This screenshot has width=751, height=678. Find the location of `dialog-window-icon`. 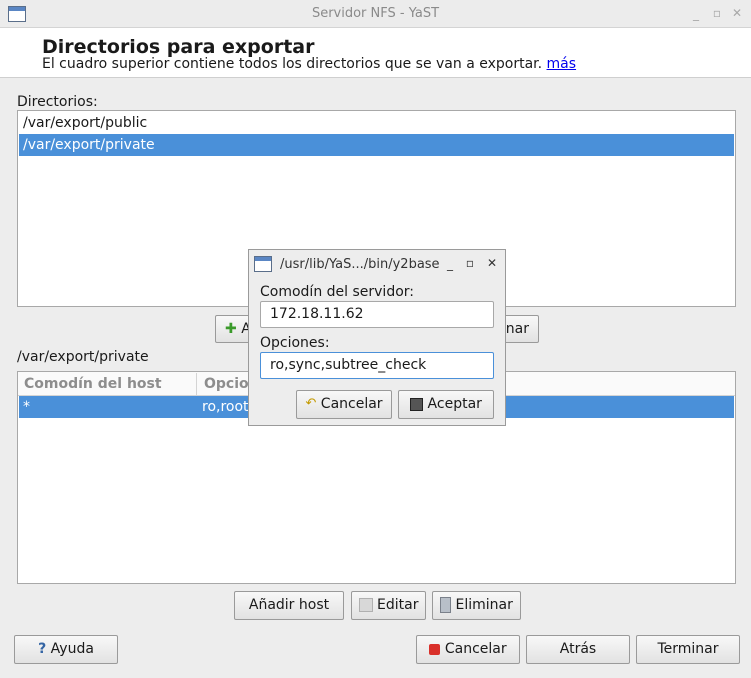

dialog-window-icon is located at coordinates (263, 264).